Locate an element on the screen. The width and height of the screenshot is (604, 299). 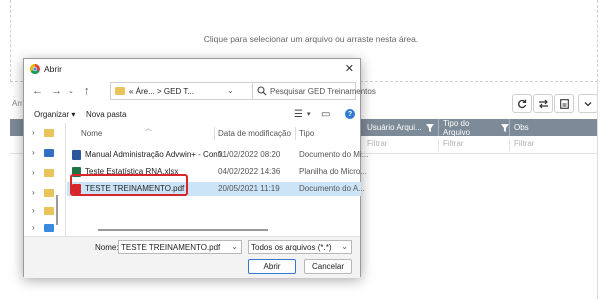
history-chevron-icon: ⌄ is located at coordinates (71, 91).